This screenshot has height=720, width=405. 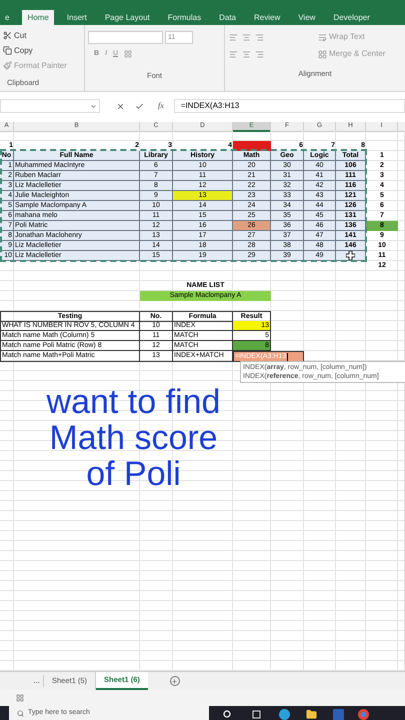 I want to click on ribbon-tab: Home, so click(x=38, y=17).